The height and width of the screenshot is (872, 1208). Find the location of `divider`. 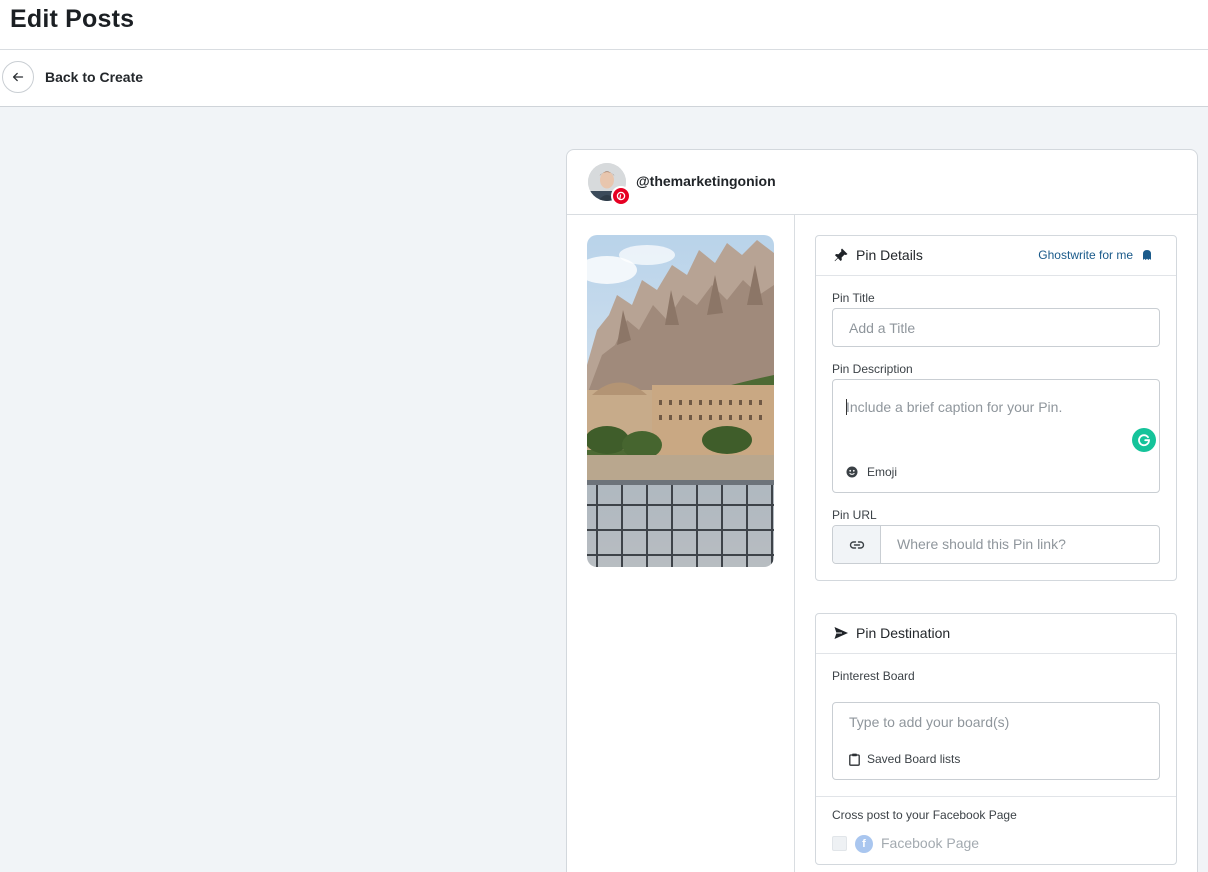

divider is located at coordinates (996, 796).